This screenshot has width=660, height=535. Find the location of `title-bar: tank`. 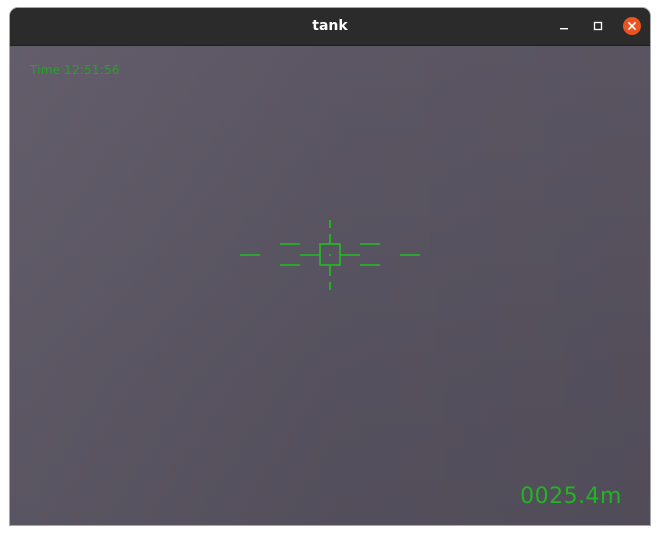

title-bar: tank is located at coordinates (330, 27).